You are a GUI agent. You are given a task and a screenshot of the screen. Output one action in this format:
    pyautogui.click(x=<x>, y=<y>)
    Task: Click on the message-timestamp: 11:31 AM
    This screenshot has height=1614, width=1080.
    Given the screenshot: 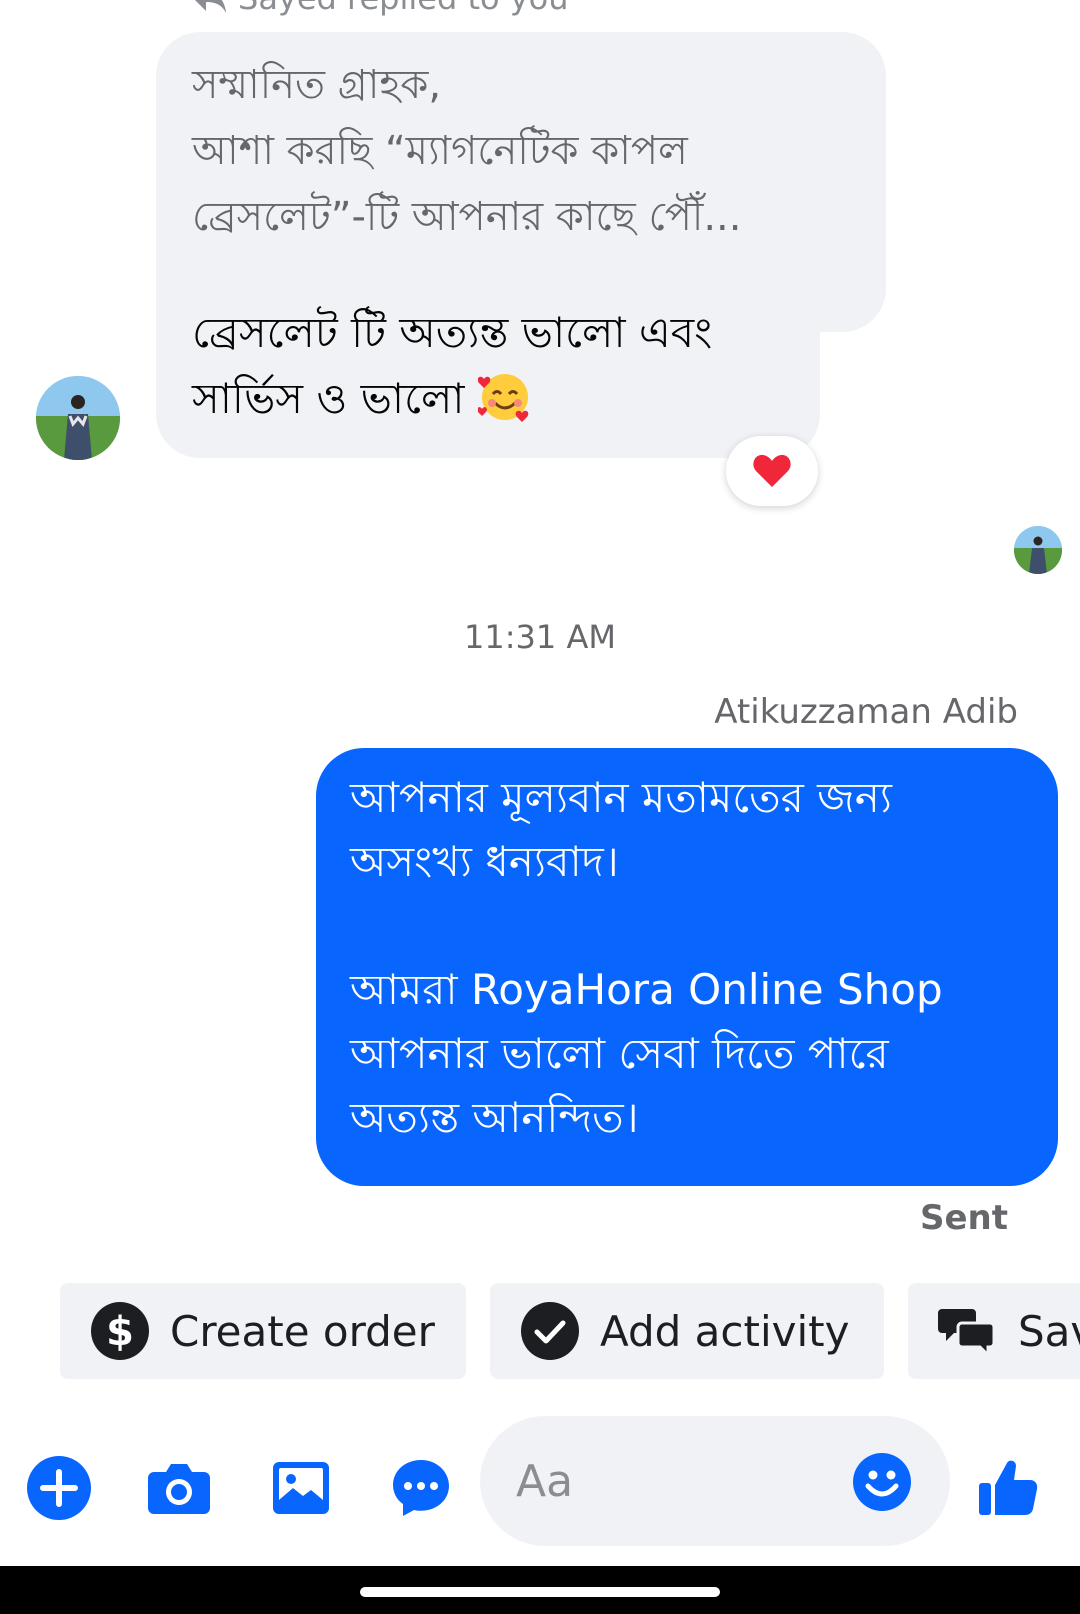 What is the action you would take?
    pyautogui.click(x=540, y=637)
    